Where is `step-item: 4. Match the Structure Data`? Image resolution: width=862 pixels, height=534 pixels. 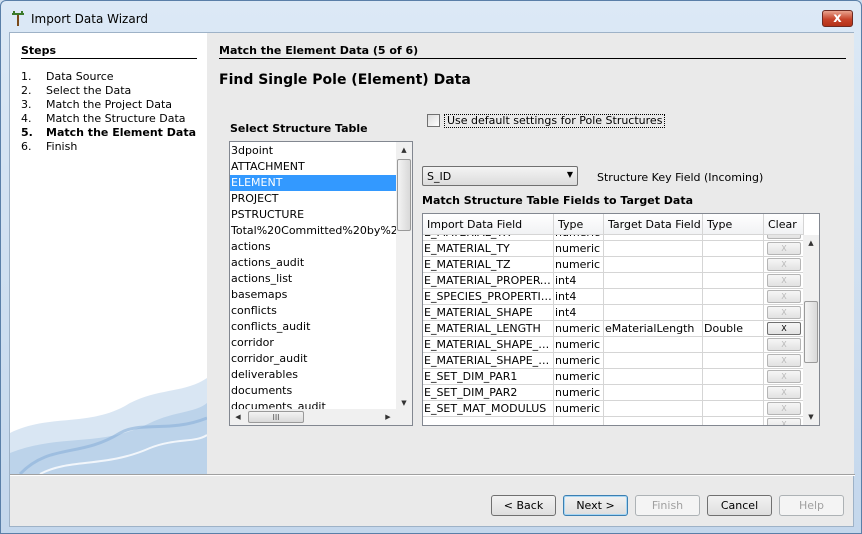
step-item: 4. Match the Structure Data is located at coordinates (108, 119).